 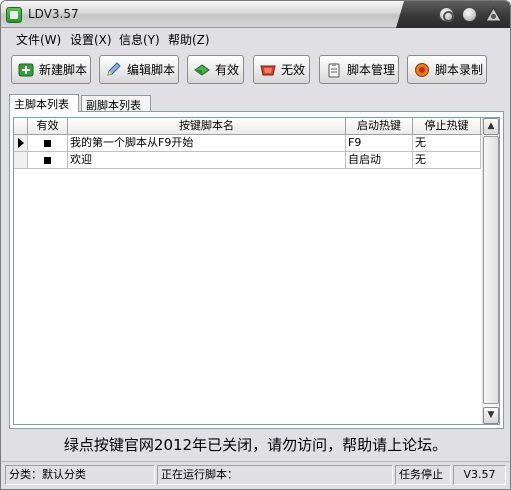 What do you see at coordinates (255, 14) in the screenshot?
I see `title-bar: LDV3.57` at bounding box center [255, 14].